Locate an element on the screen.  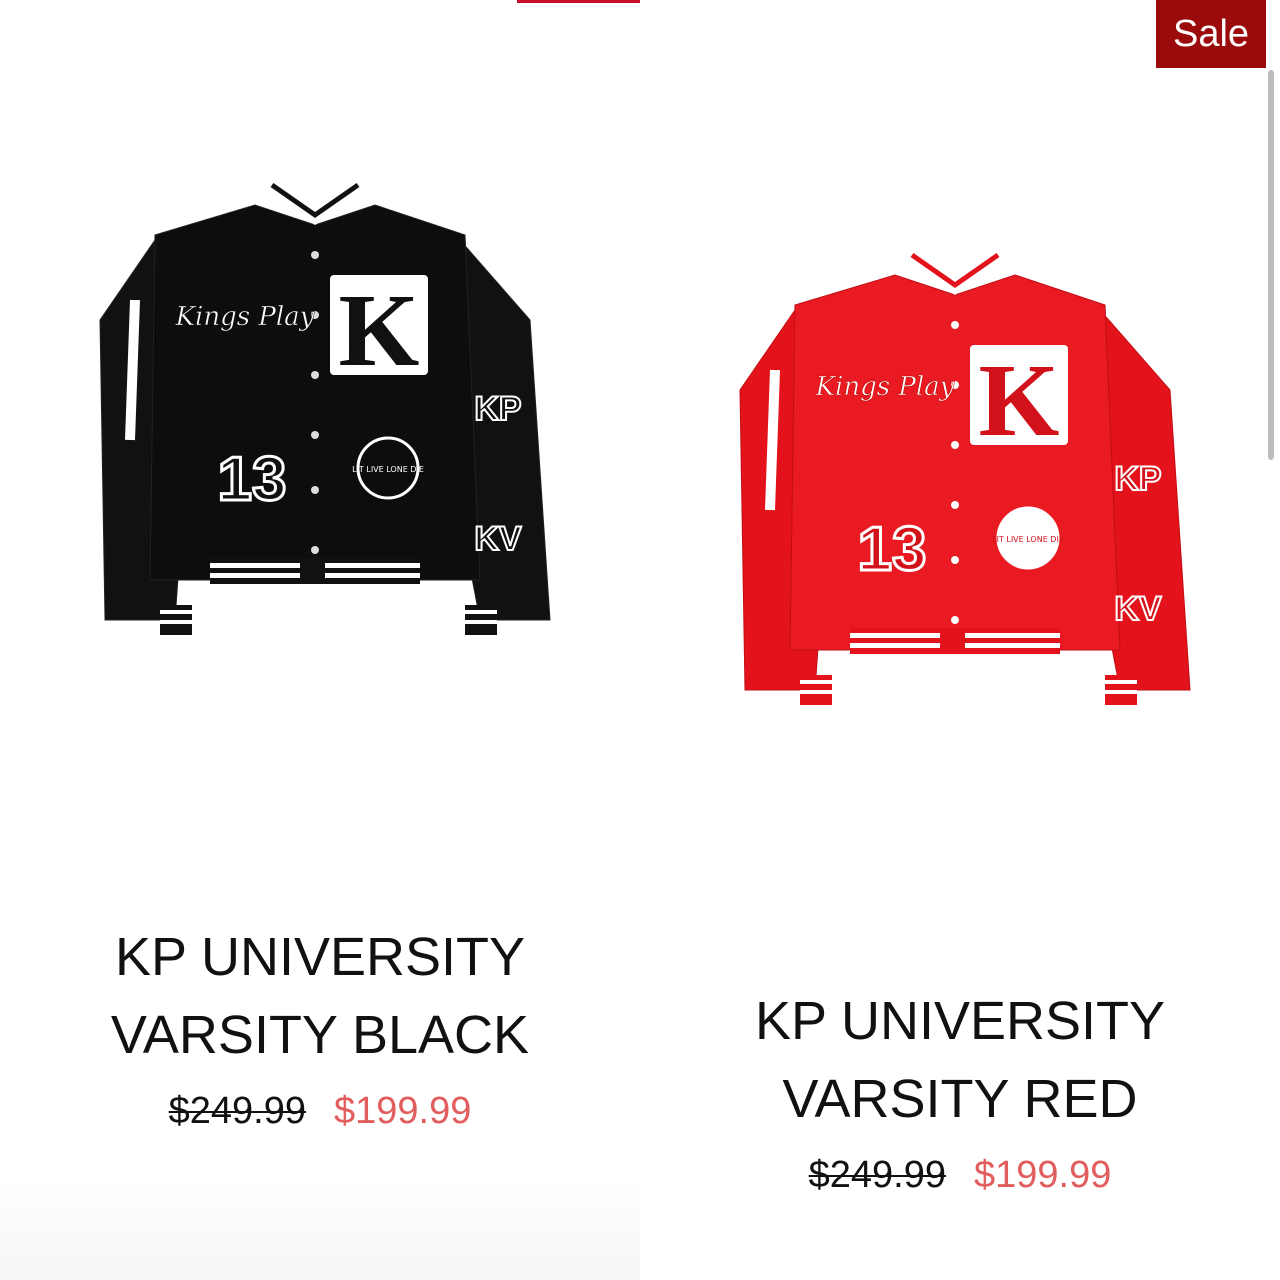
product-title: KP UNIVERSITY VARSITY BLACK is located at coordinates (320, 996).